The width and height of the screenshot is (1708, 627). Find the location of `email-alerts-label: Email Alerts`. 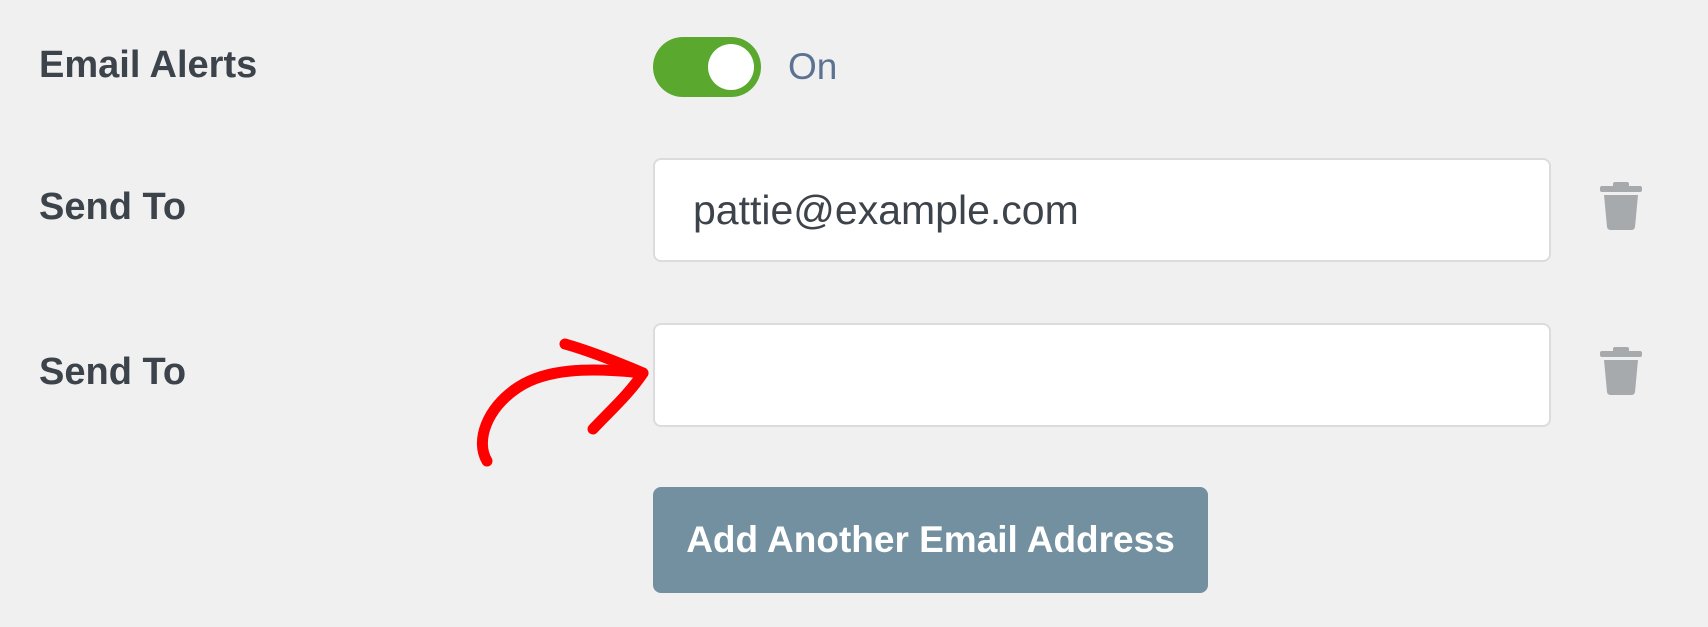

email-alerts-label: Email Alerts is located at coordinates (148, 65).